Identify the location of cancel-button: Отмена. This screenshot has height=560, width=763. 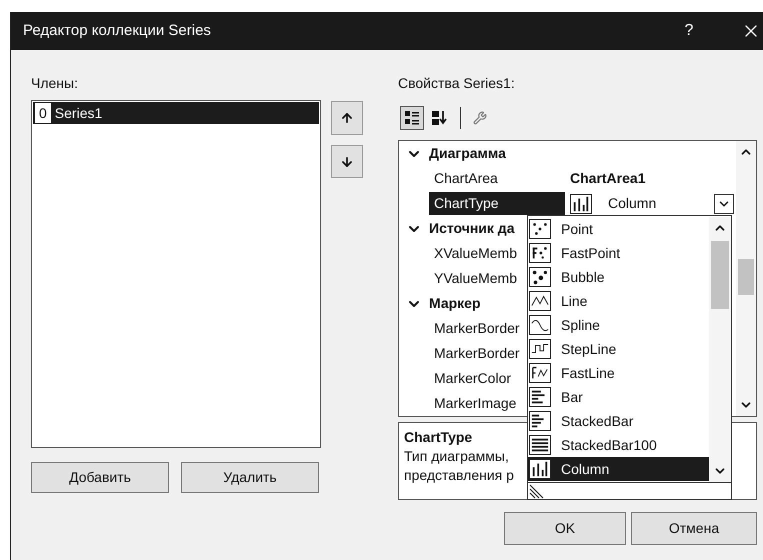
(694, 528).